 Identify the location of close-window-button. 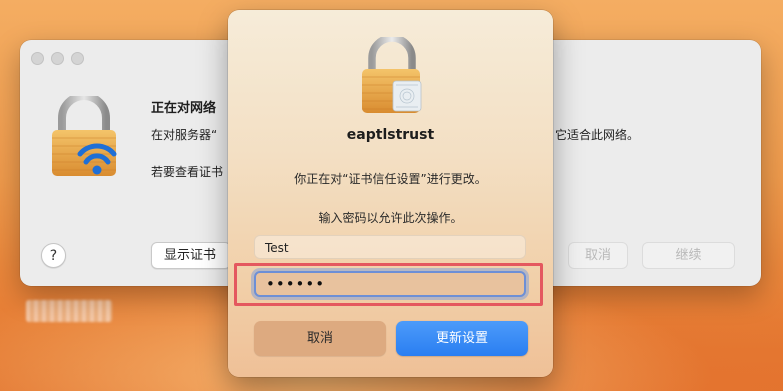
(37, 58).